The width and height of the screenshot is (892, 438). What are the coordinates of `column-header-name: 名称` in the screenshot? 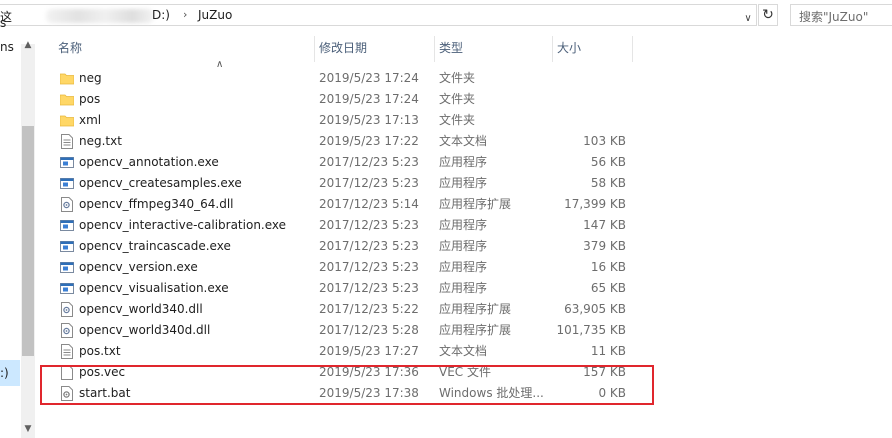 It's located at (176, 46).